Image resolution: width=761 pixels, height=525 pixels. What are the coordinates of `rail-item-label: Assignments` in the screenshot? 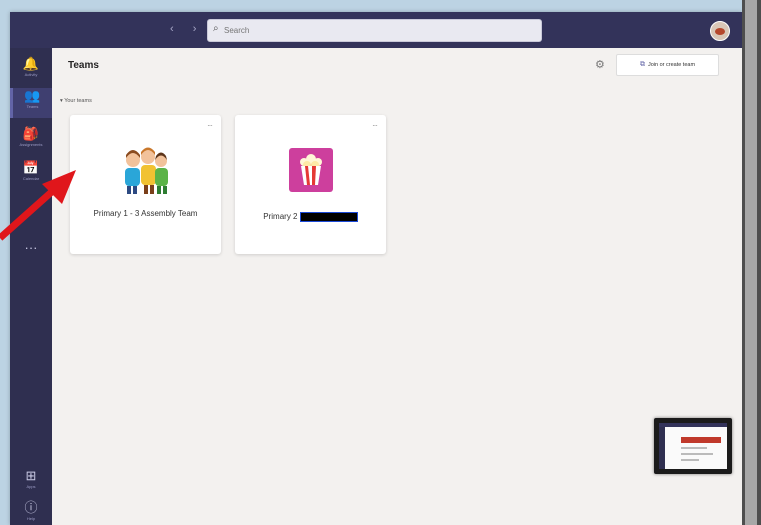 It's located at (31, 144).